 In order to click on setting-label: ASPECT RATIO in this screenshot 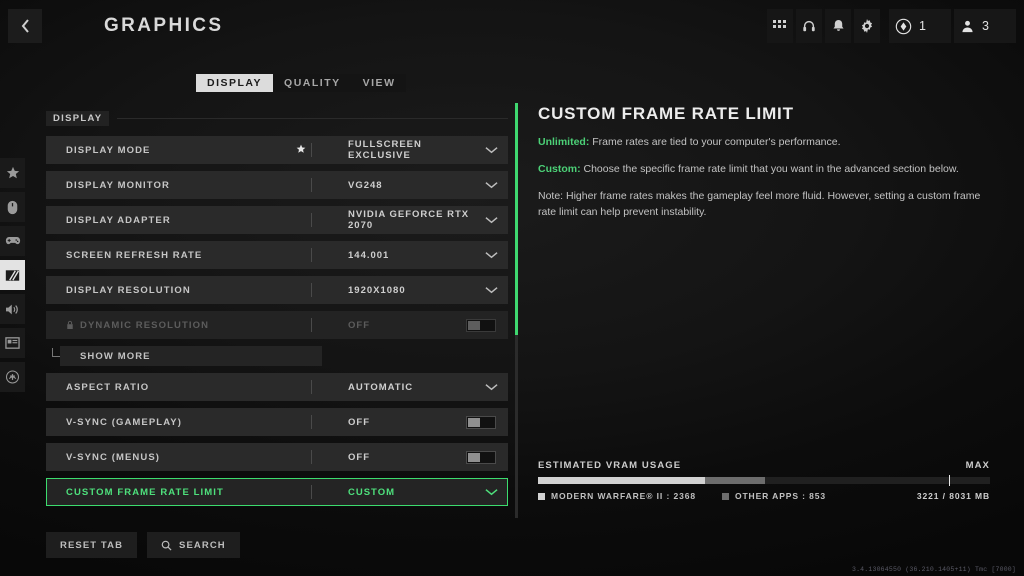, I will do `click(108, 387)`.